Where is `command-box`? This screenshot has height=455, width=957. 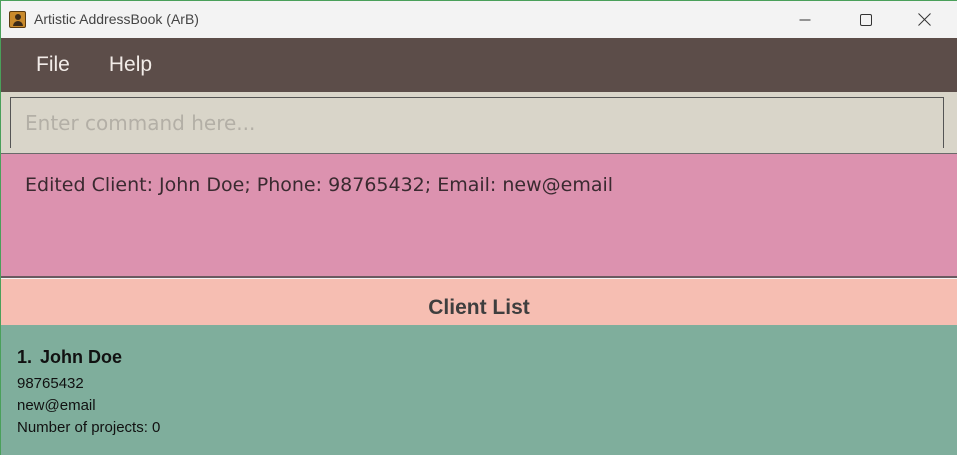
command-box is located at coordinates (479, 123).